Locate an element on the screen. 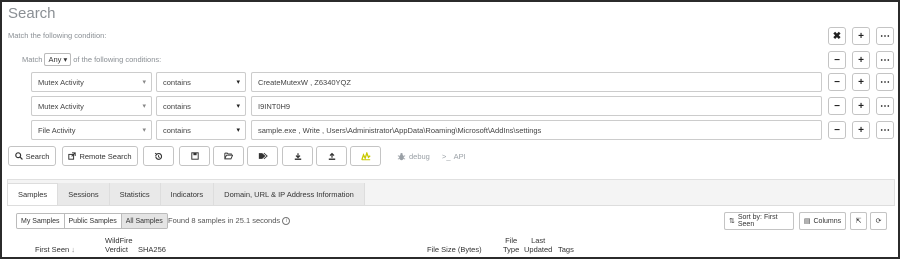 Image resolution: width=900 pixels, height=259 pixels. api-toggle: >_ API is located at coordinates (454, 156).